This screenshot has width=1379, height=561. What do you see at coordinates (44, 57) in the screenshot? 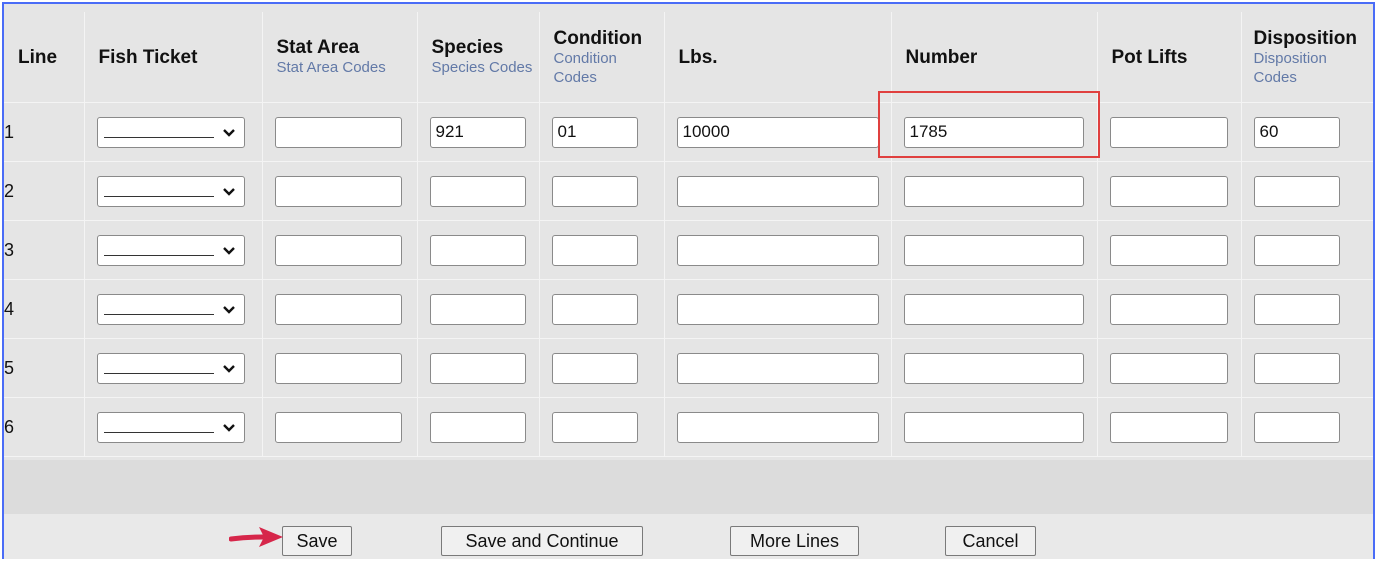
I see `col-header-line: Line` at bounding box center [44, 57].